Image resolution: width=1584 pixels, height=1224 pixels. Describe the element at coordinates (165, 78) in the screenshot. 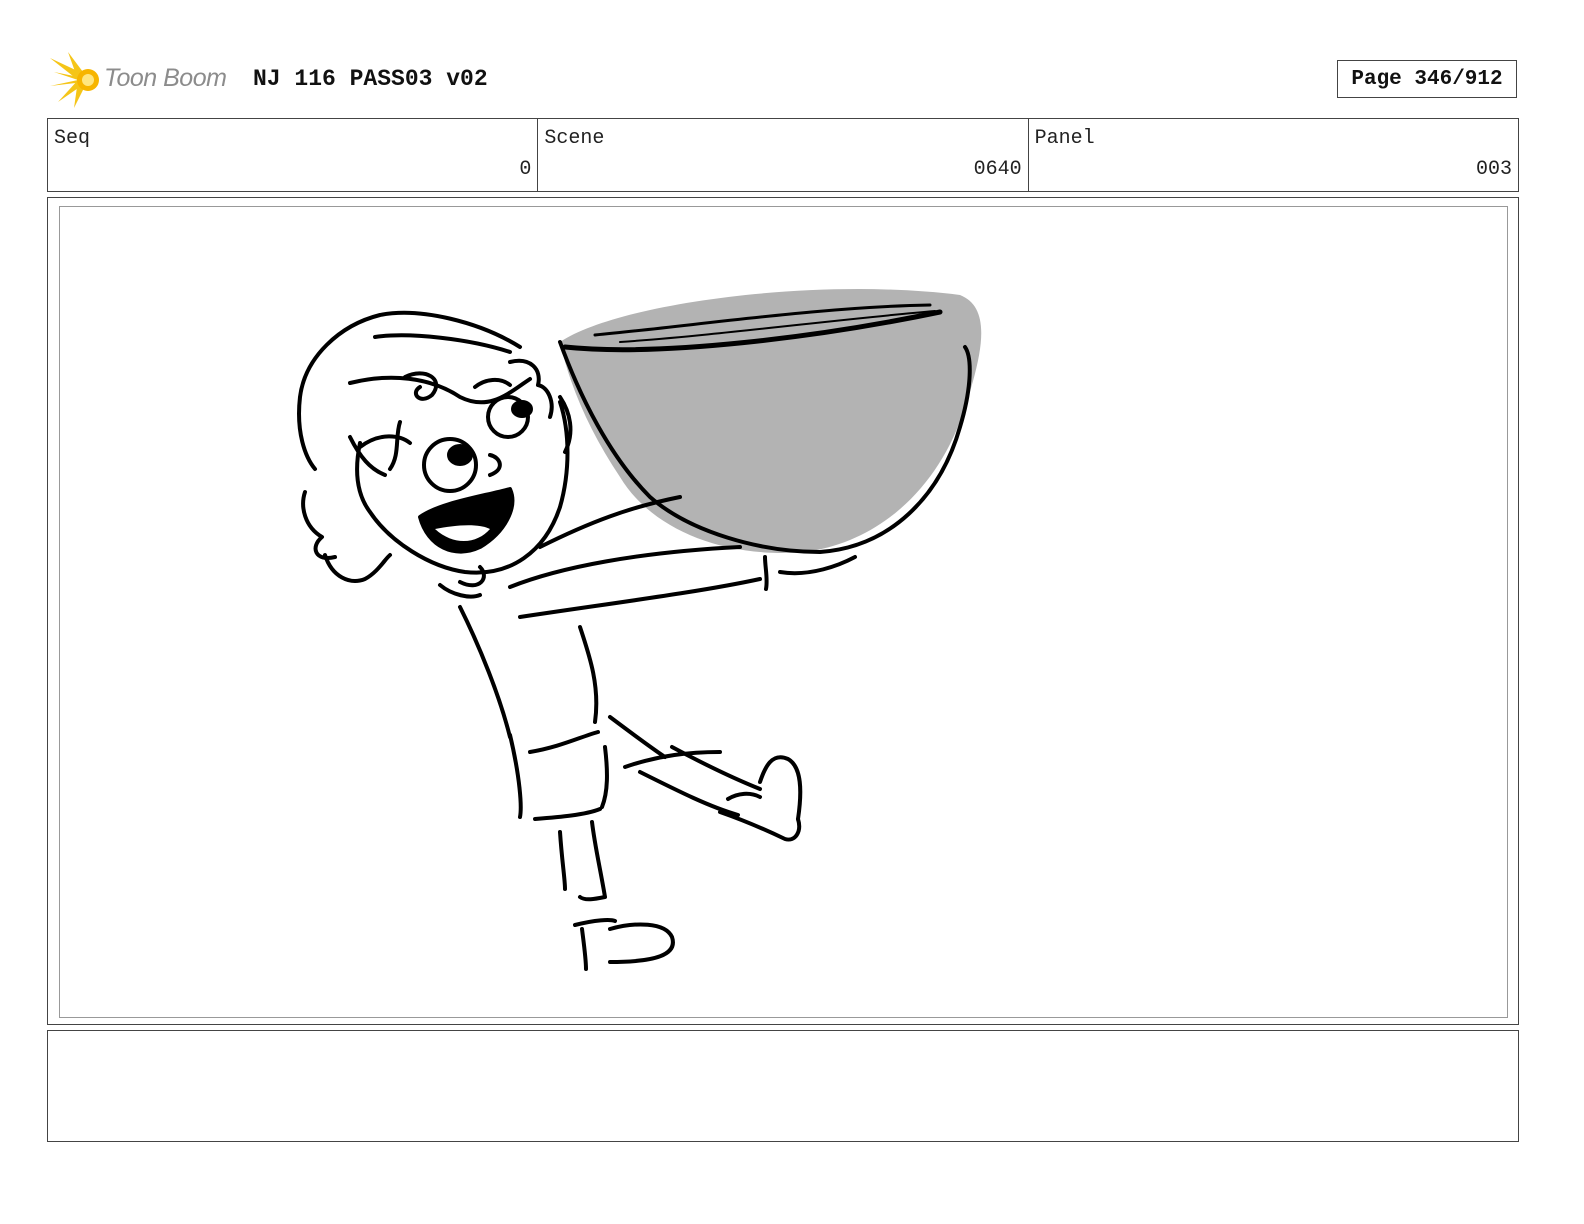

I see `logo-wordmark: Toon Boom` at that location.